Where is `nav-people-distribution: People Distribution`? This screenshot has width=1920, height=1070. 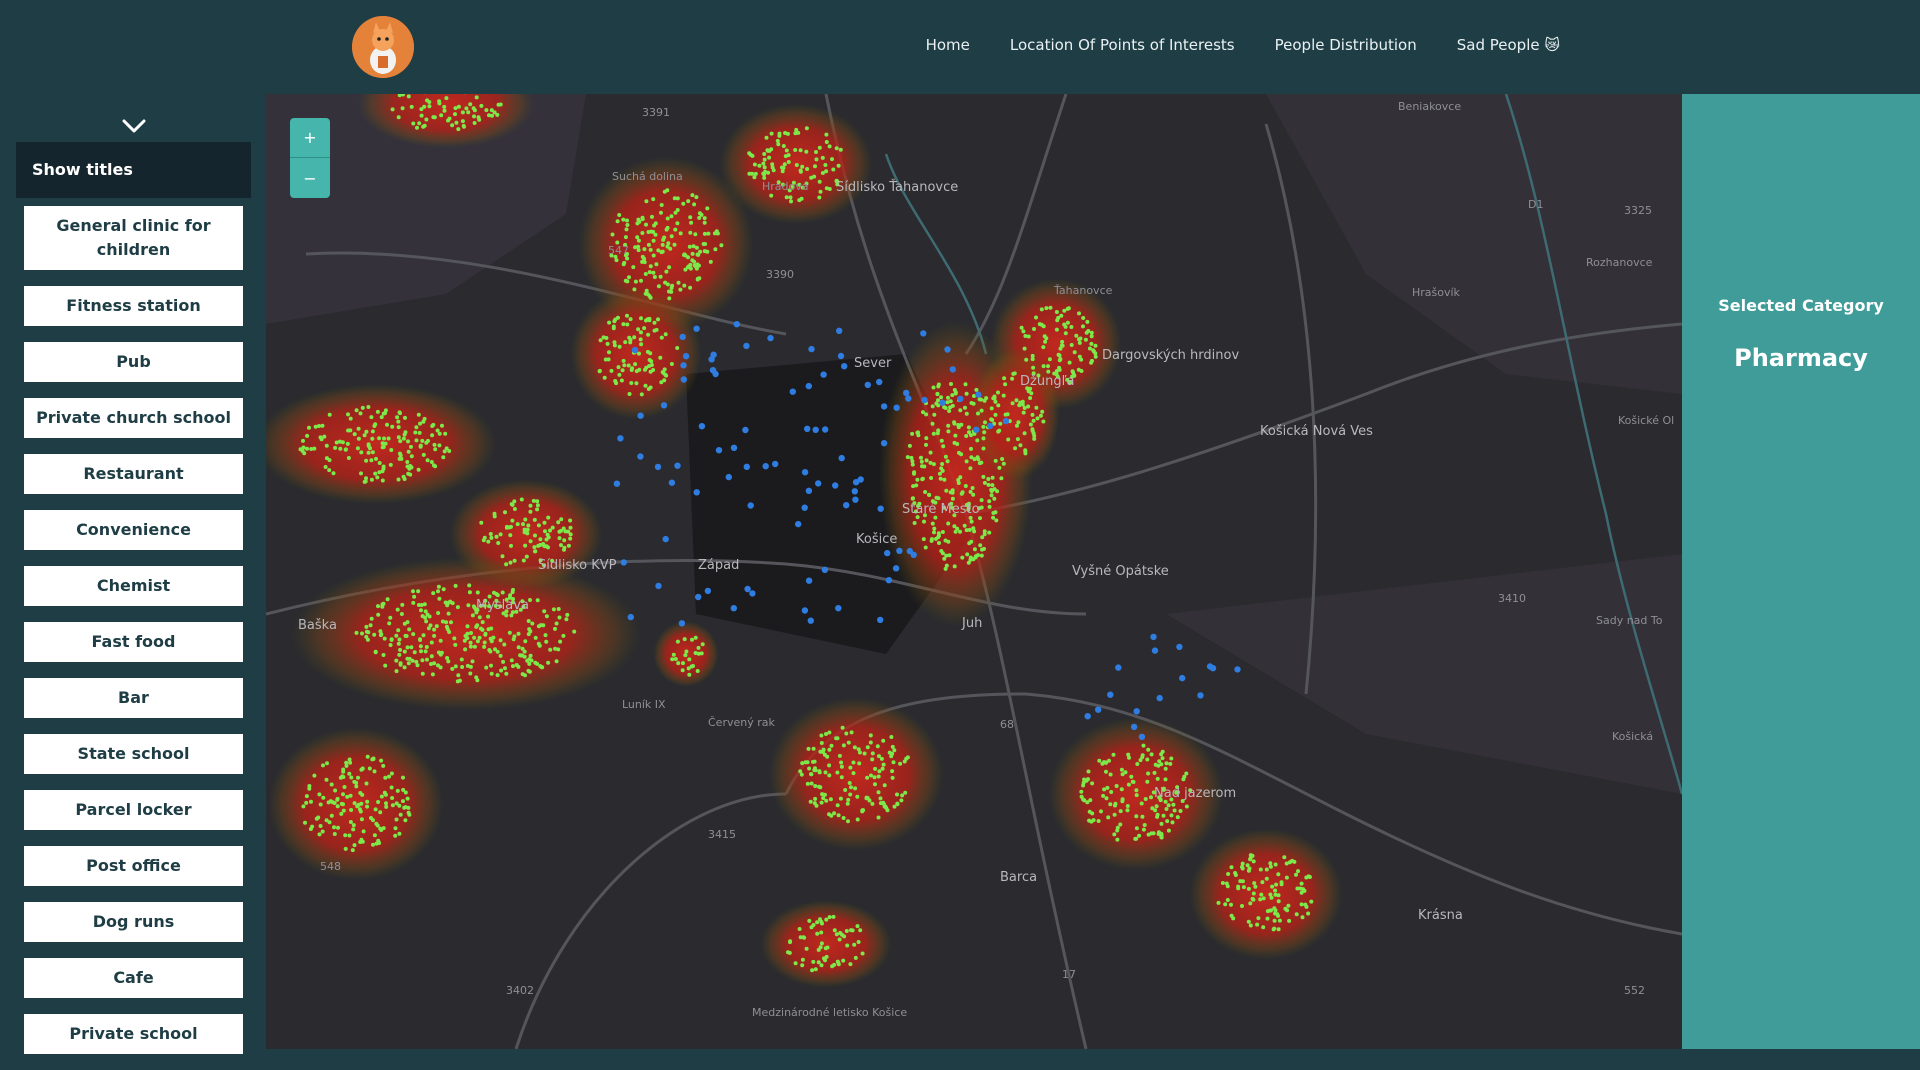 nav-people-distribution: People Distribution is located at coordinates (1346, 45).